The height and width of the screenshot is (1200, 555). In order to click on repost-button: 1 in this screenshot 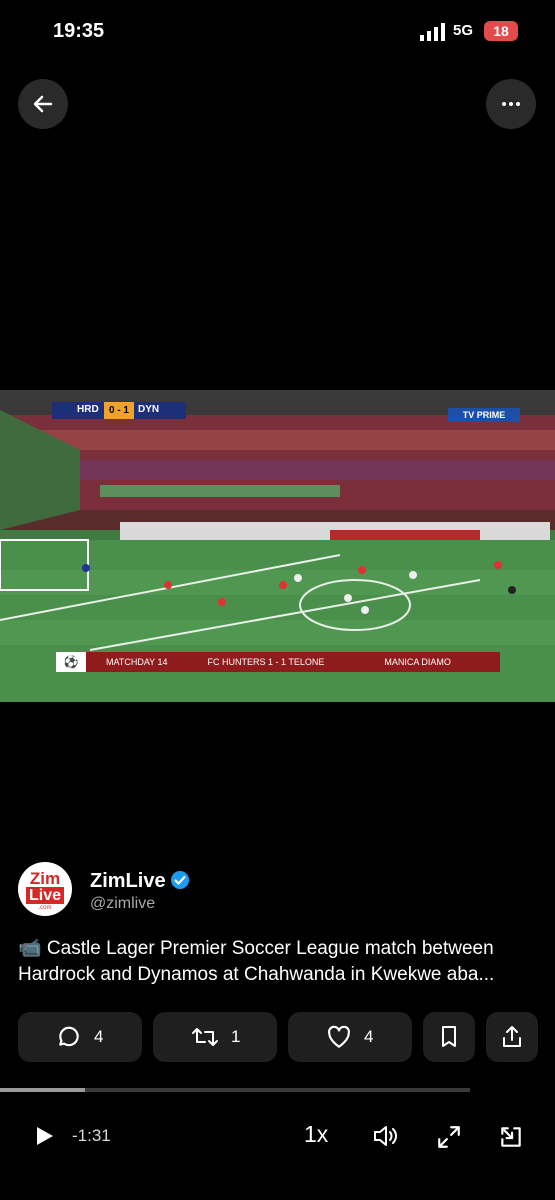, I will do `click(215, 1037)`.